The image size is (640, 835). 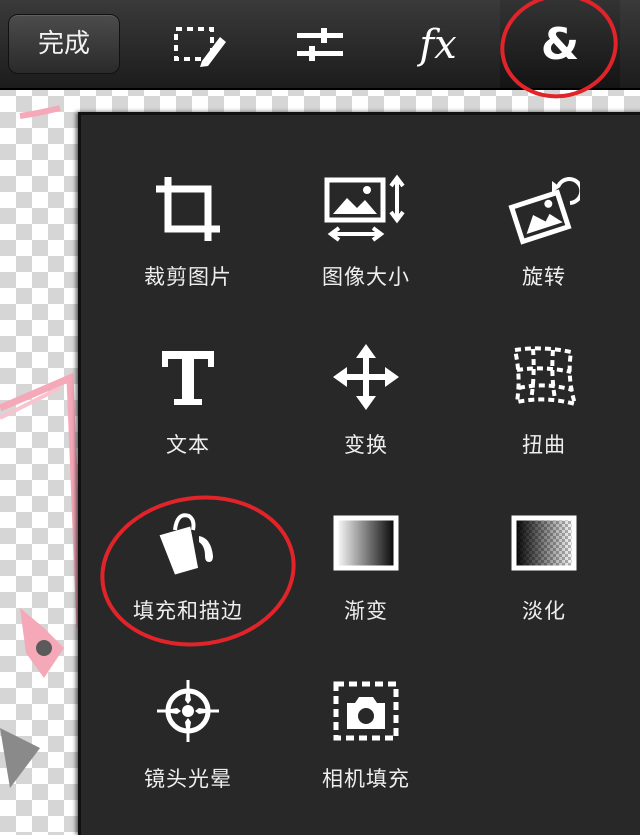 What do you see at coordinates (188, 209) in the screenshot?
I see `crop-icon` at bounding box center [188, 209].